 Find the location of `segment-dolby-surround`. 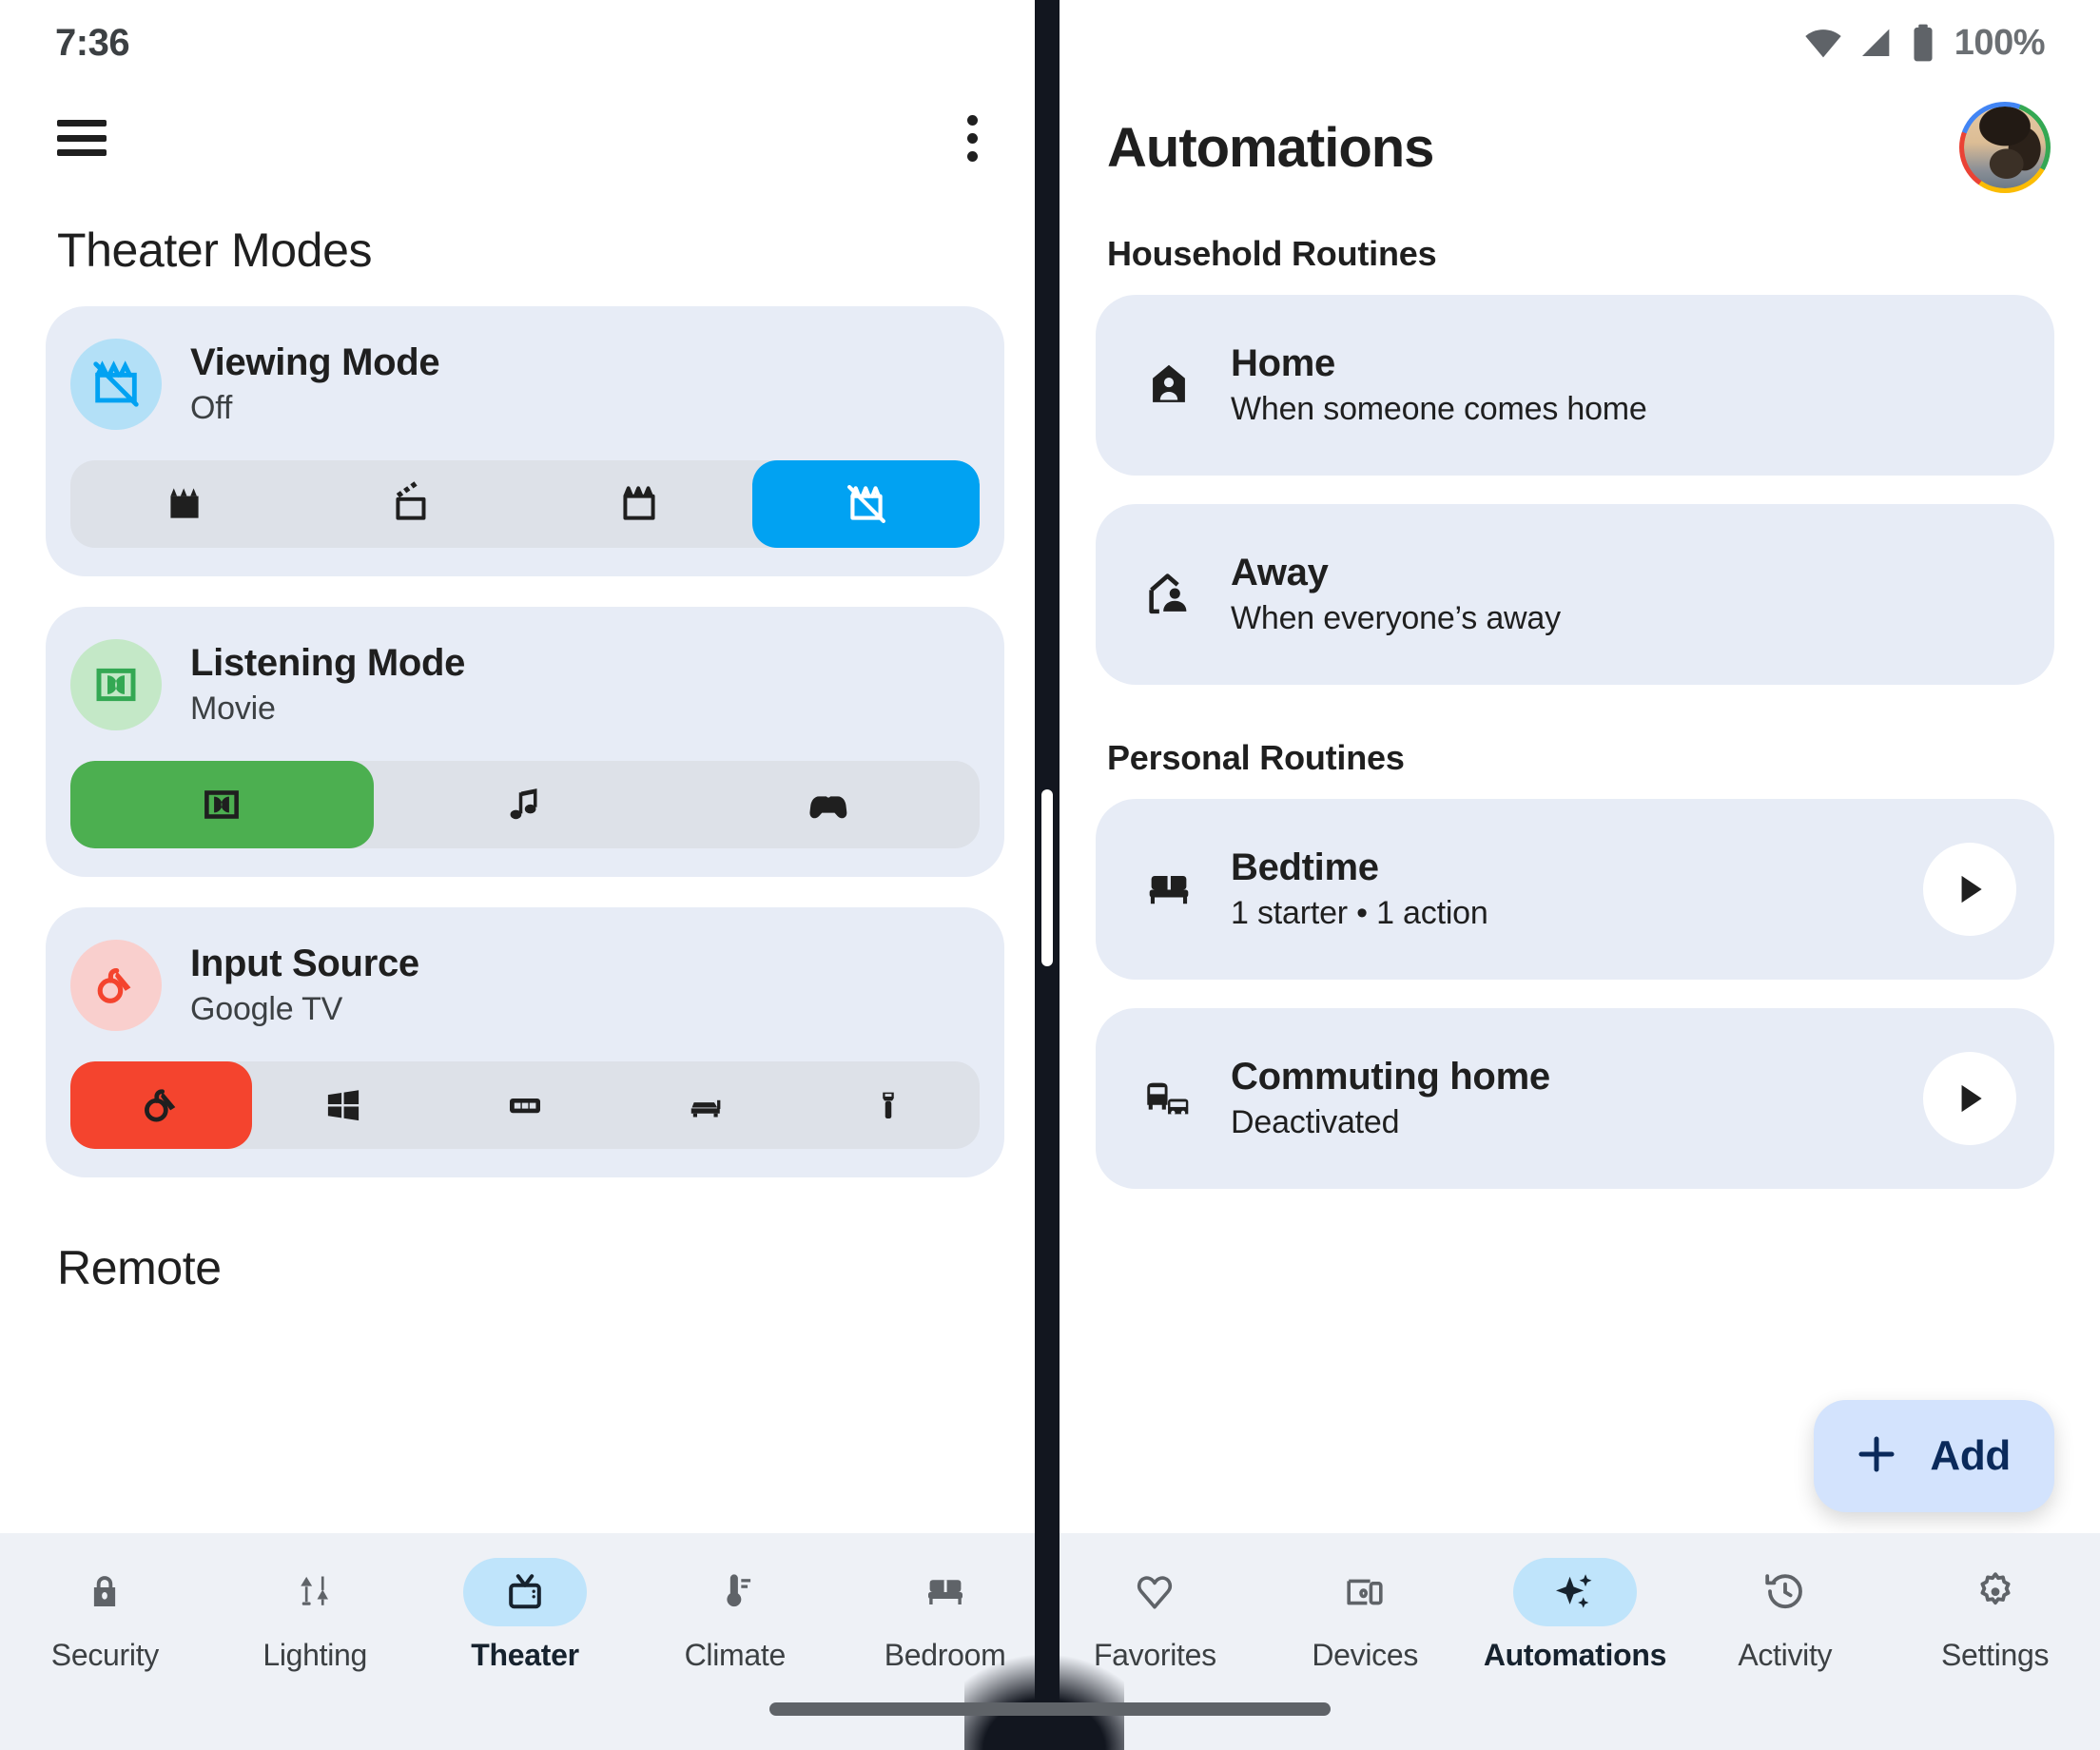

segment-dolby-surround is located at coordinates (222, 804).